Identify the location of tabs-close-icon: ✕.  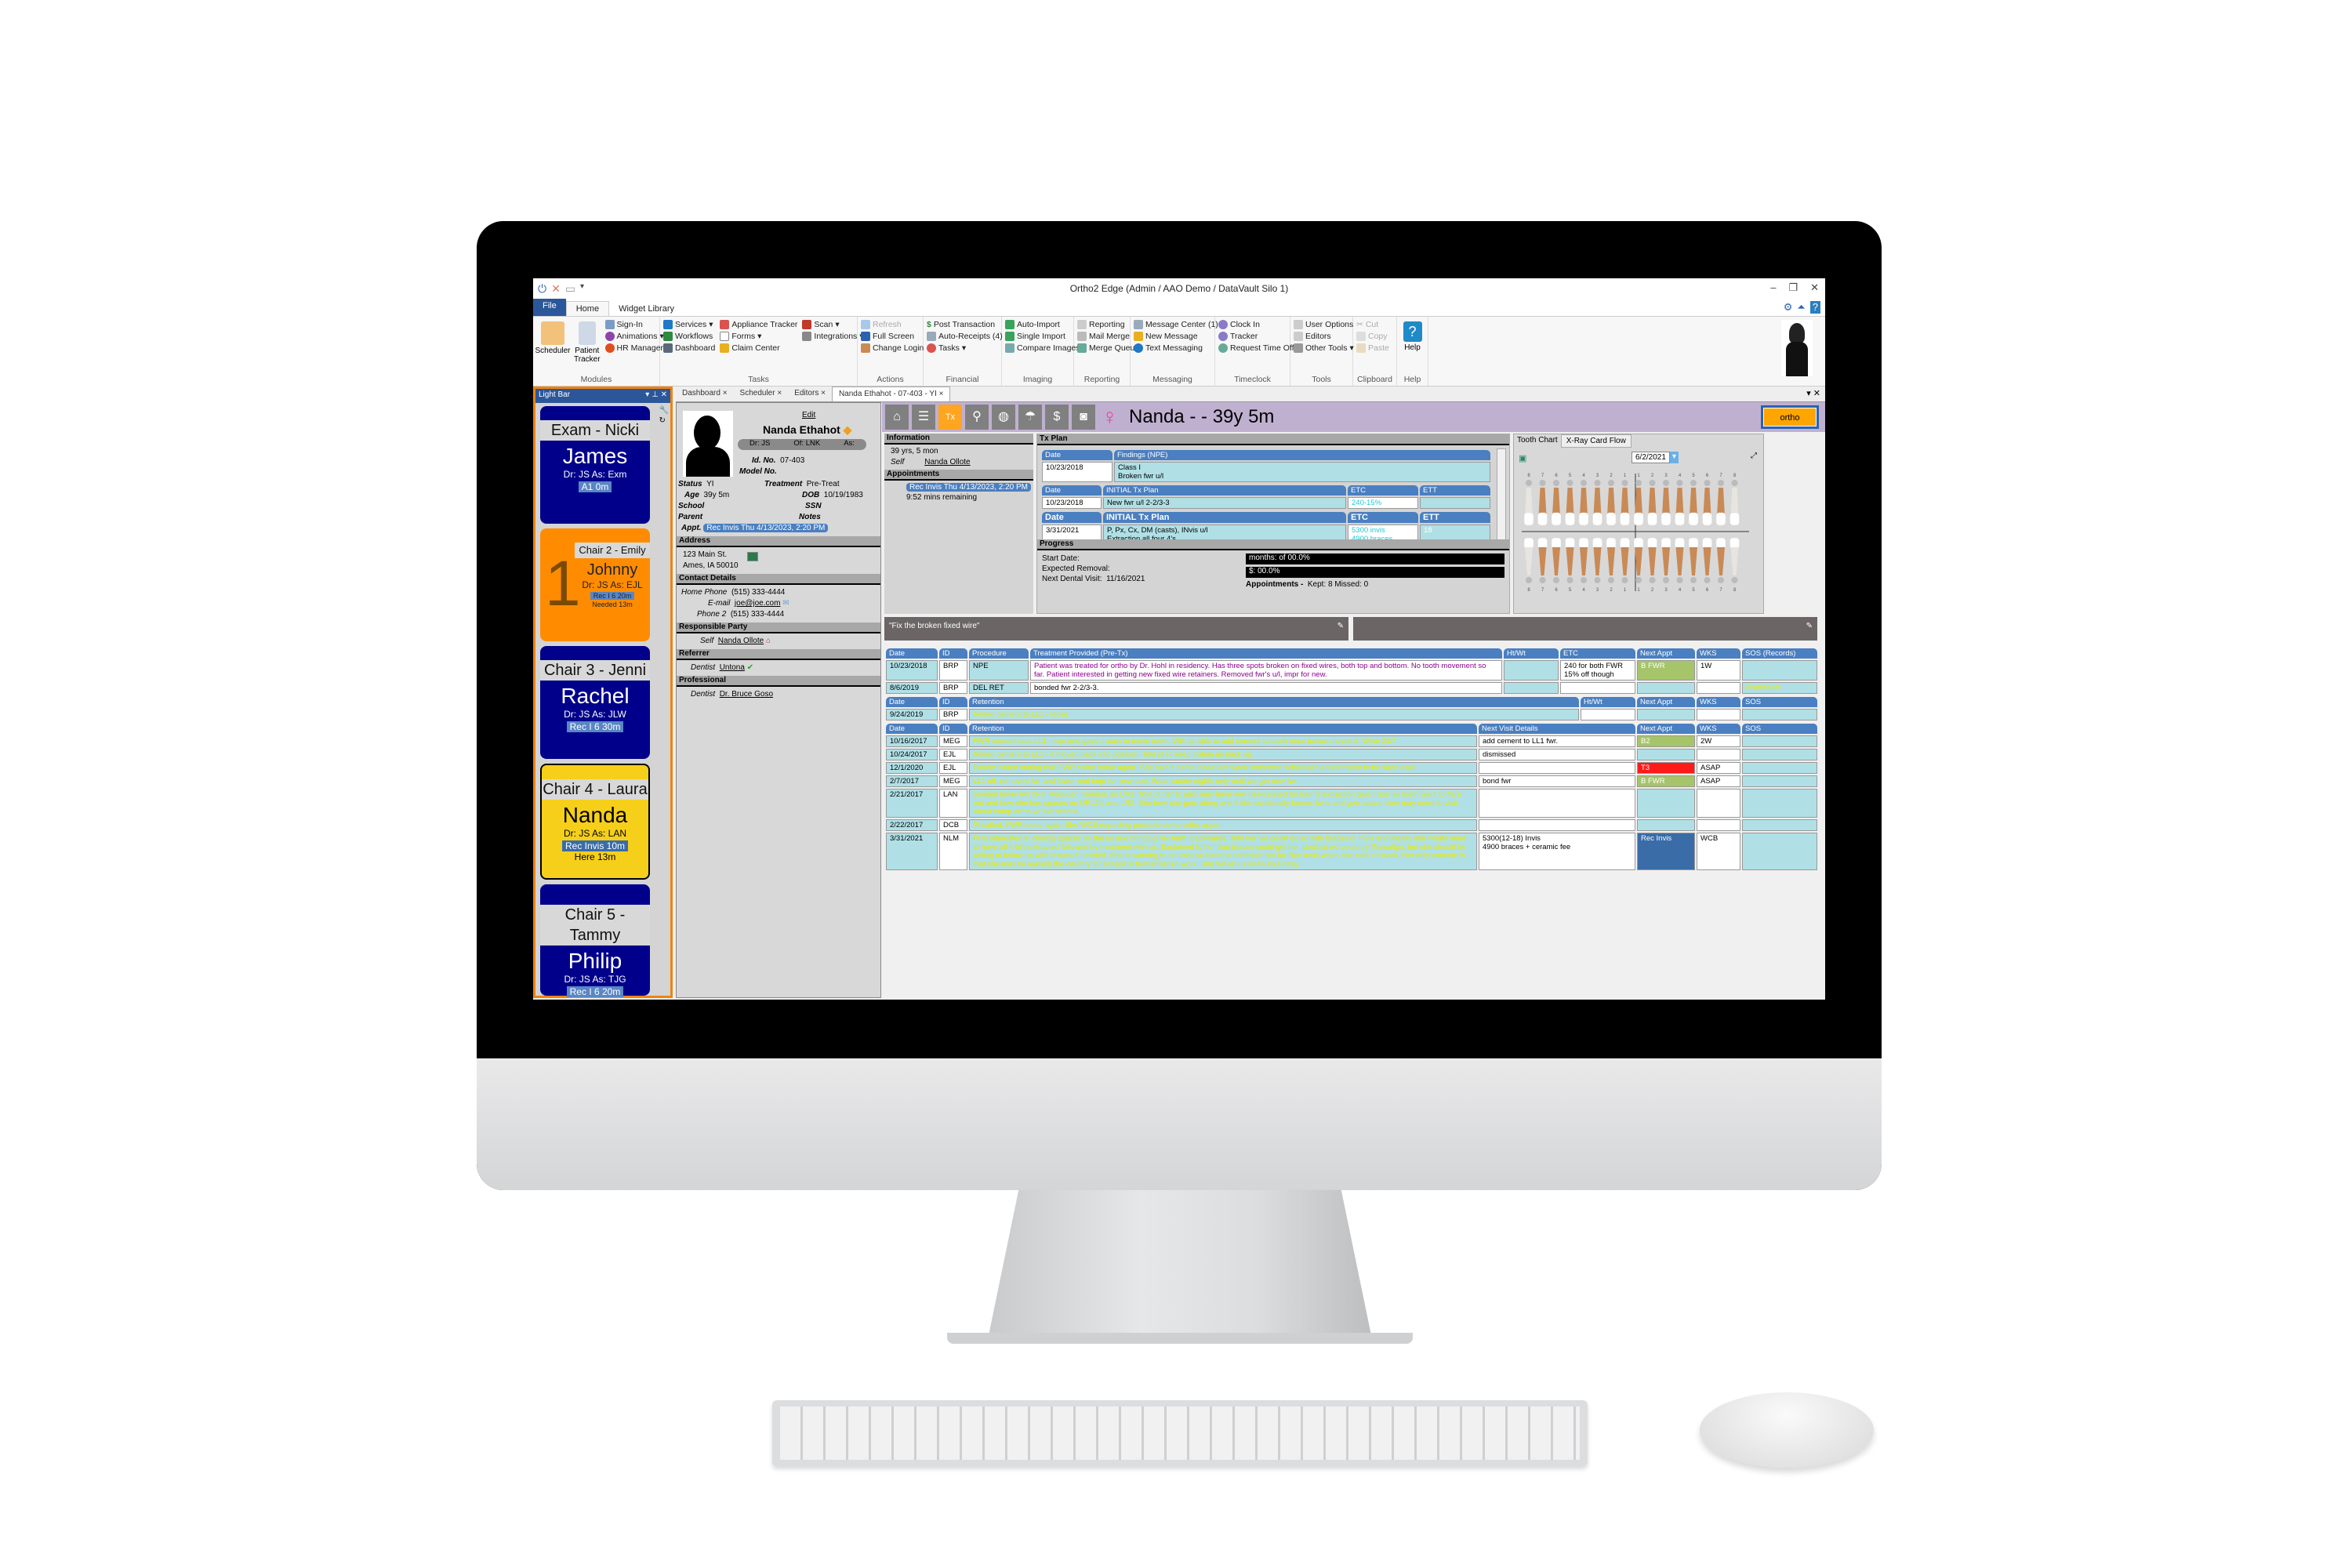
(1817, 393).